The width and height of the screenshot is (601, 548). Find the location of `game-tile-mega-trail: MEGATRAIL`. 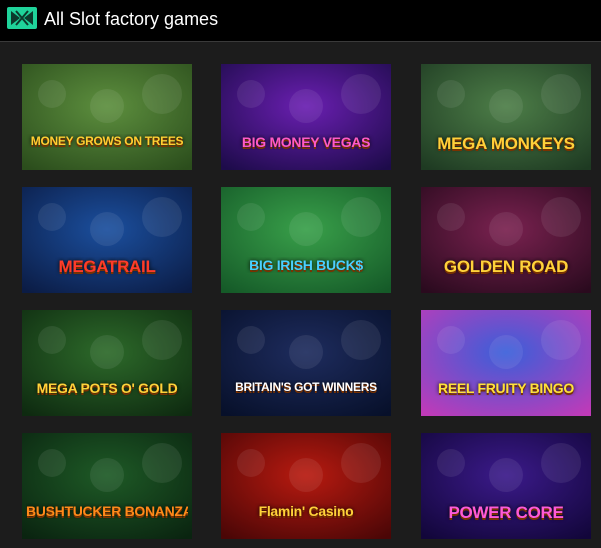

game-tile-mega-trail: MEGATRAIL is located at coordinates (107, 240).